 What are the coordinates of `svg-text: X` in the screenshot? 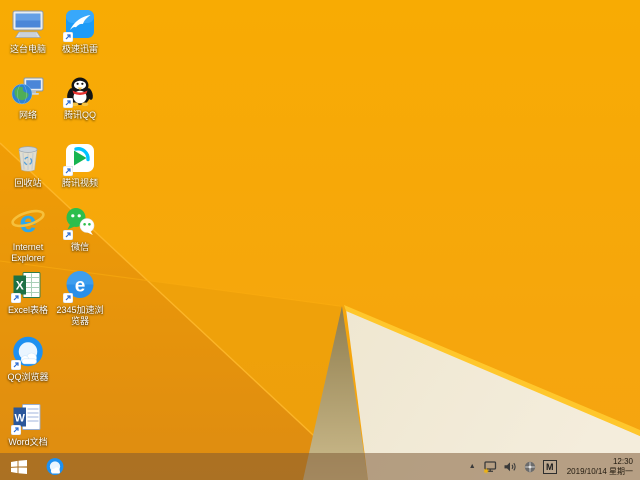 It's located at (20, 286).